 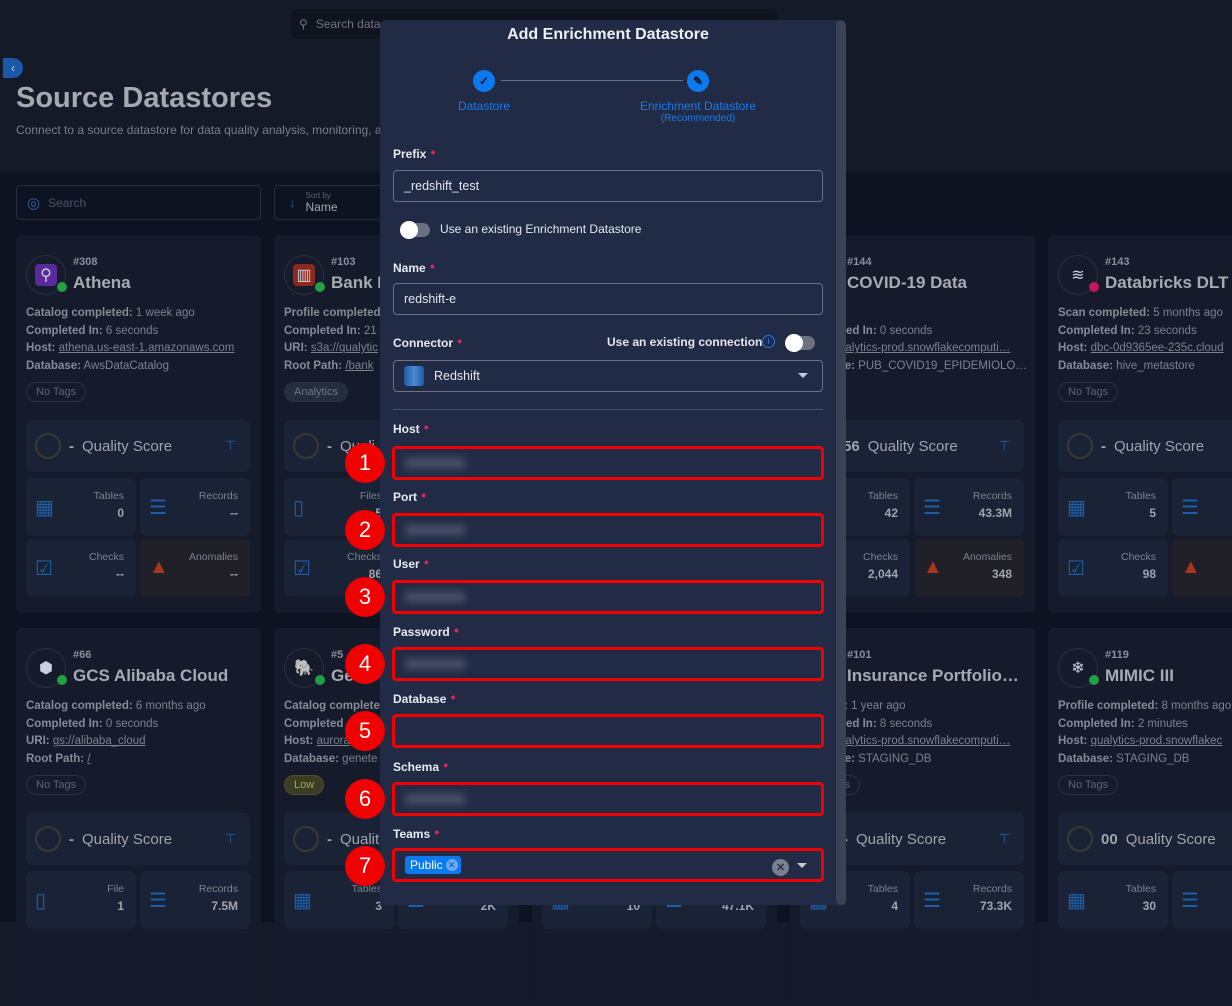 I want to click on stat-value: 98, so click(x=1149, y=574).